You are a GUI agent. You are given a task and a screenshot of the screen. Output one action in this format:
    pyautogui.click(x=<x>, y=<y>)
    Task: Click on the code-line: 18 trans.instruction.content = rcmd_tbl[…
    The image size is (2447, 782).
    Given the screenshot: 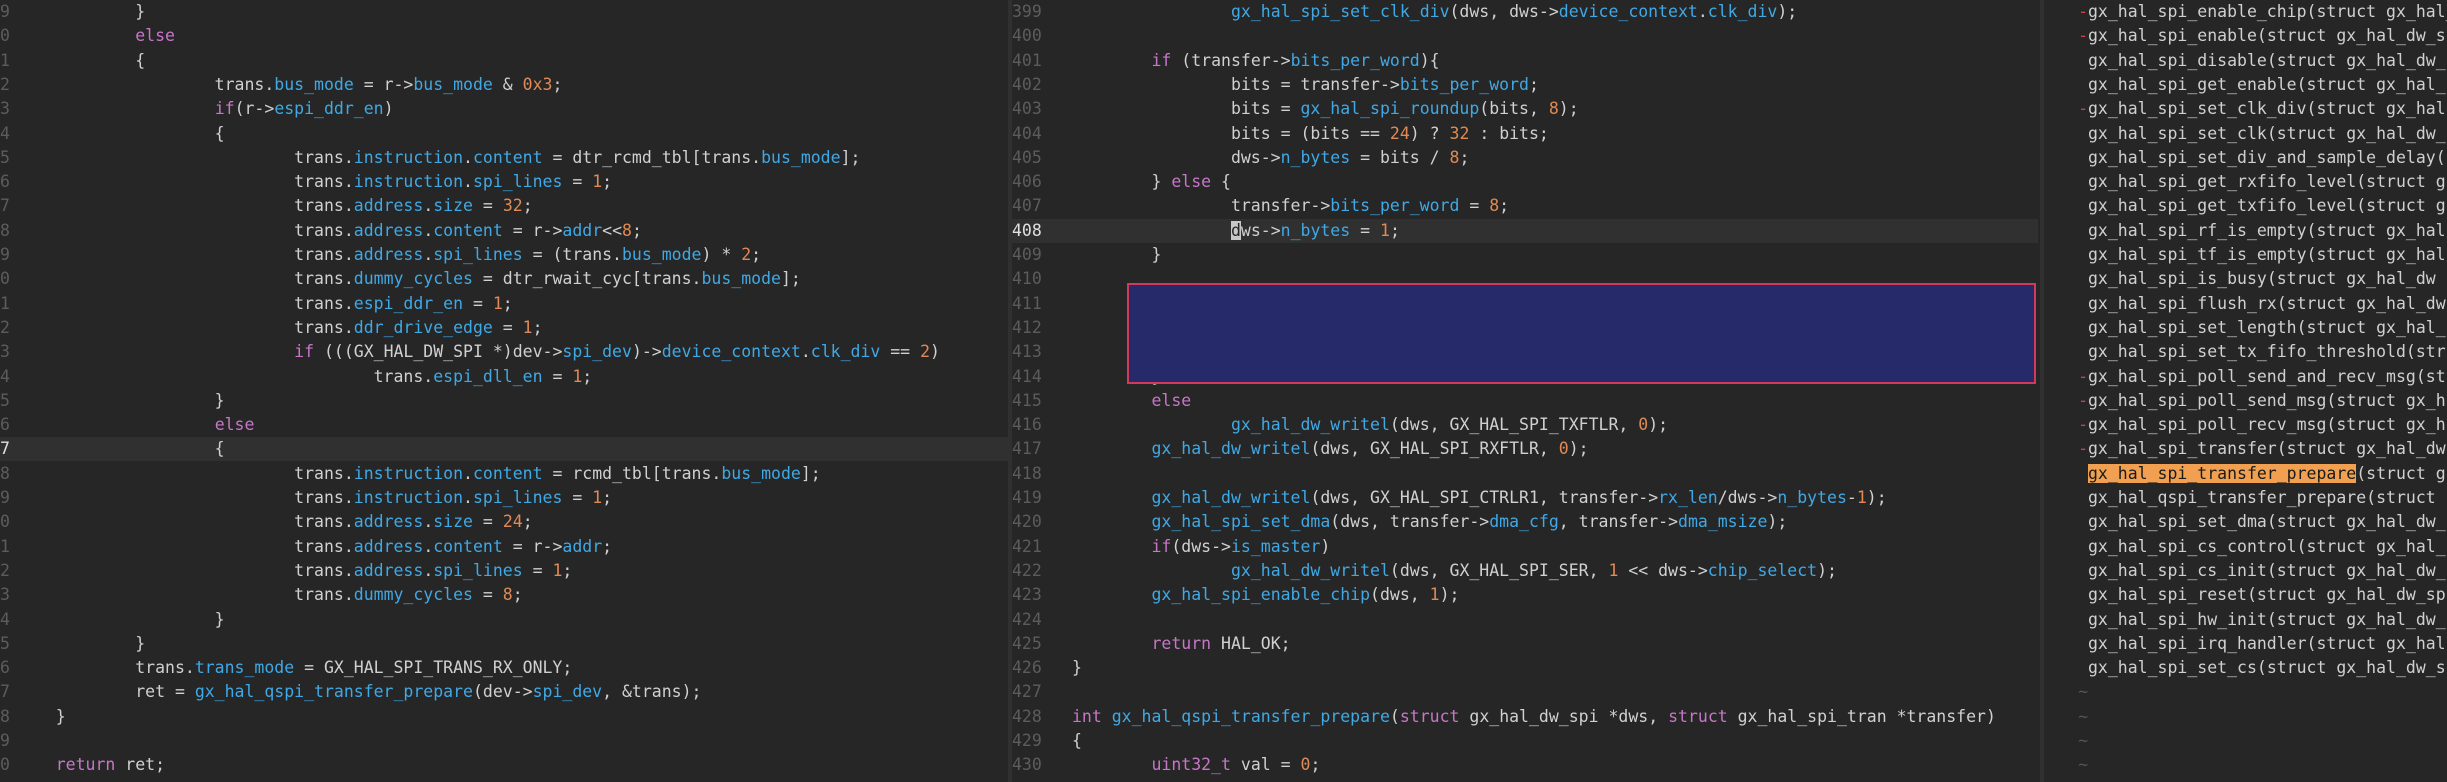 What is the action you would take?
    pyautogui.click(x=504, y=474)
    